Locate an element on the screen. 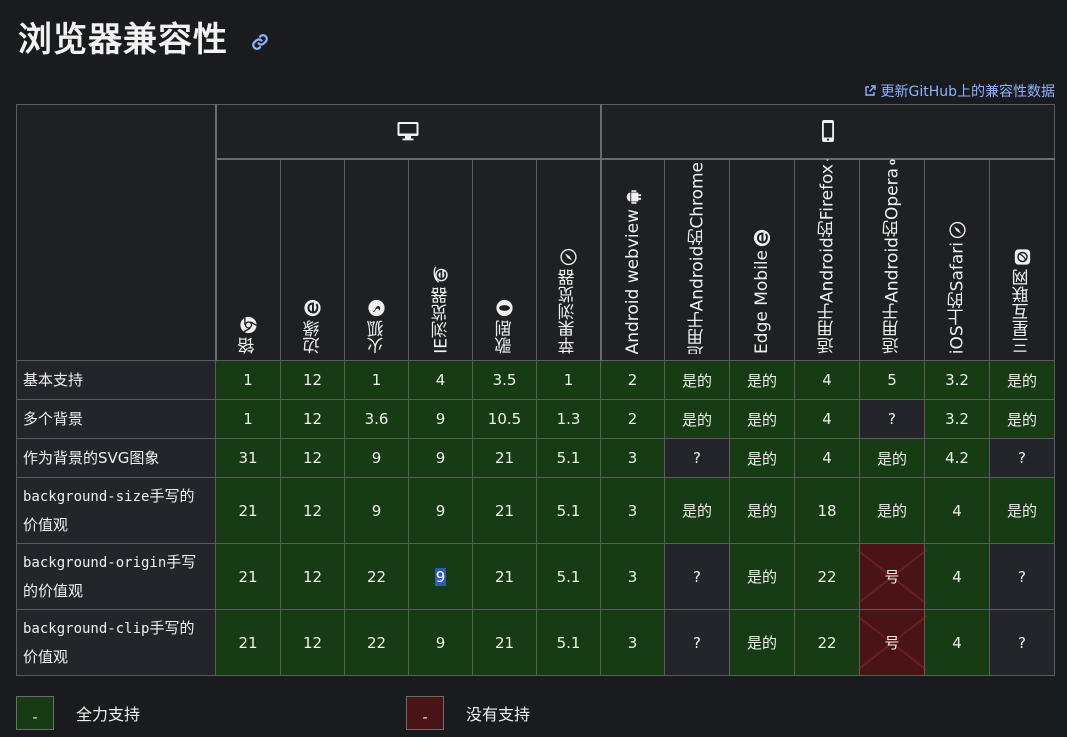 Image resolution: width=1067 pixels, height=737 pixels. support-cell: 1.3 is located at coordinates (568, 419).